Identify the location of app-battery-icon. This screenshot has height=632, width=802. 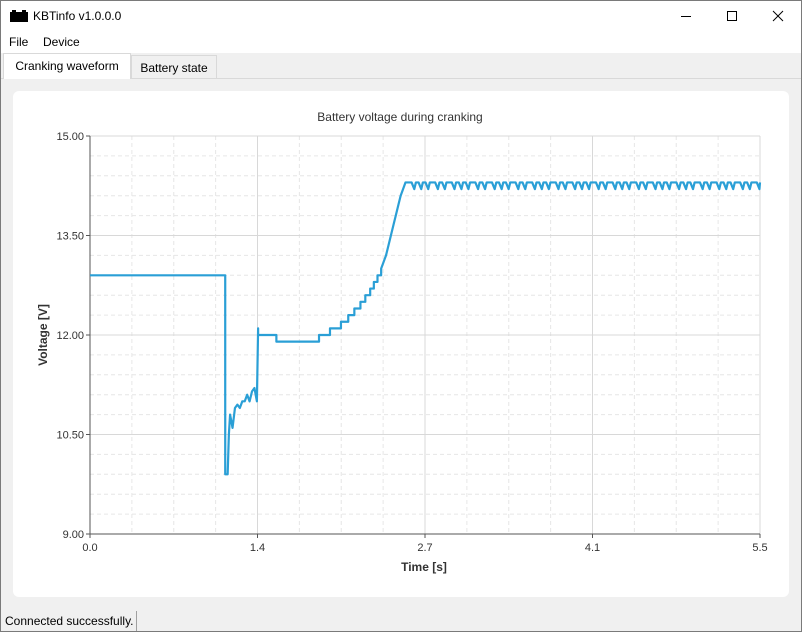
(19, 16).